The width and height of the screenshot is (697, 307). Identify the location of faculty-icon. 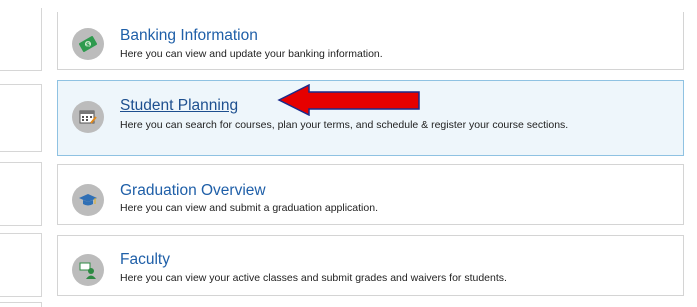
(88, 270).